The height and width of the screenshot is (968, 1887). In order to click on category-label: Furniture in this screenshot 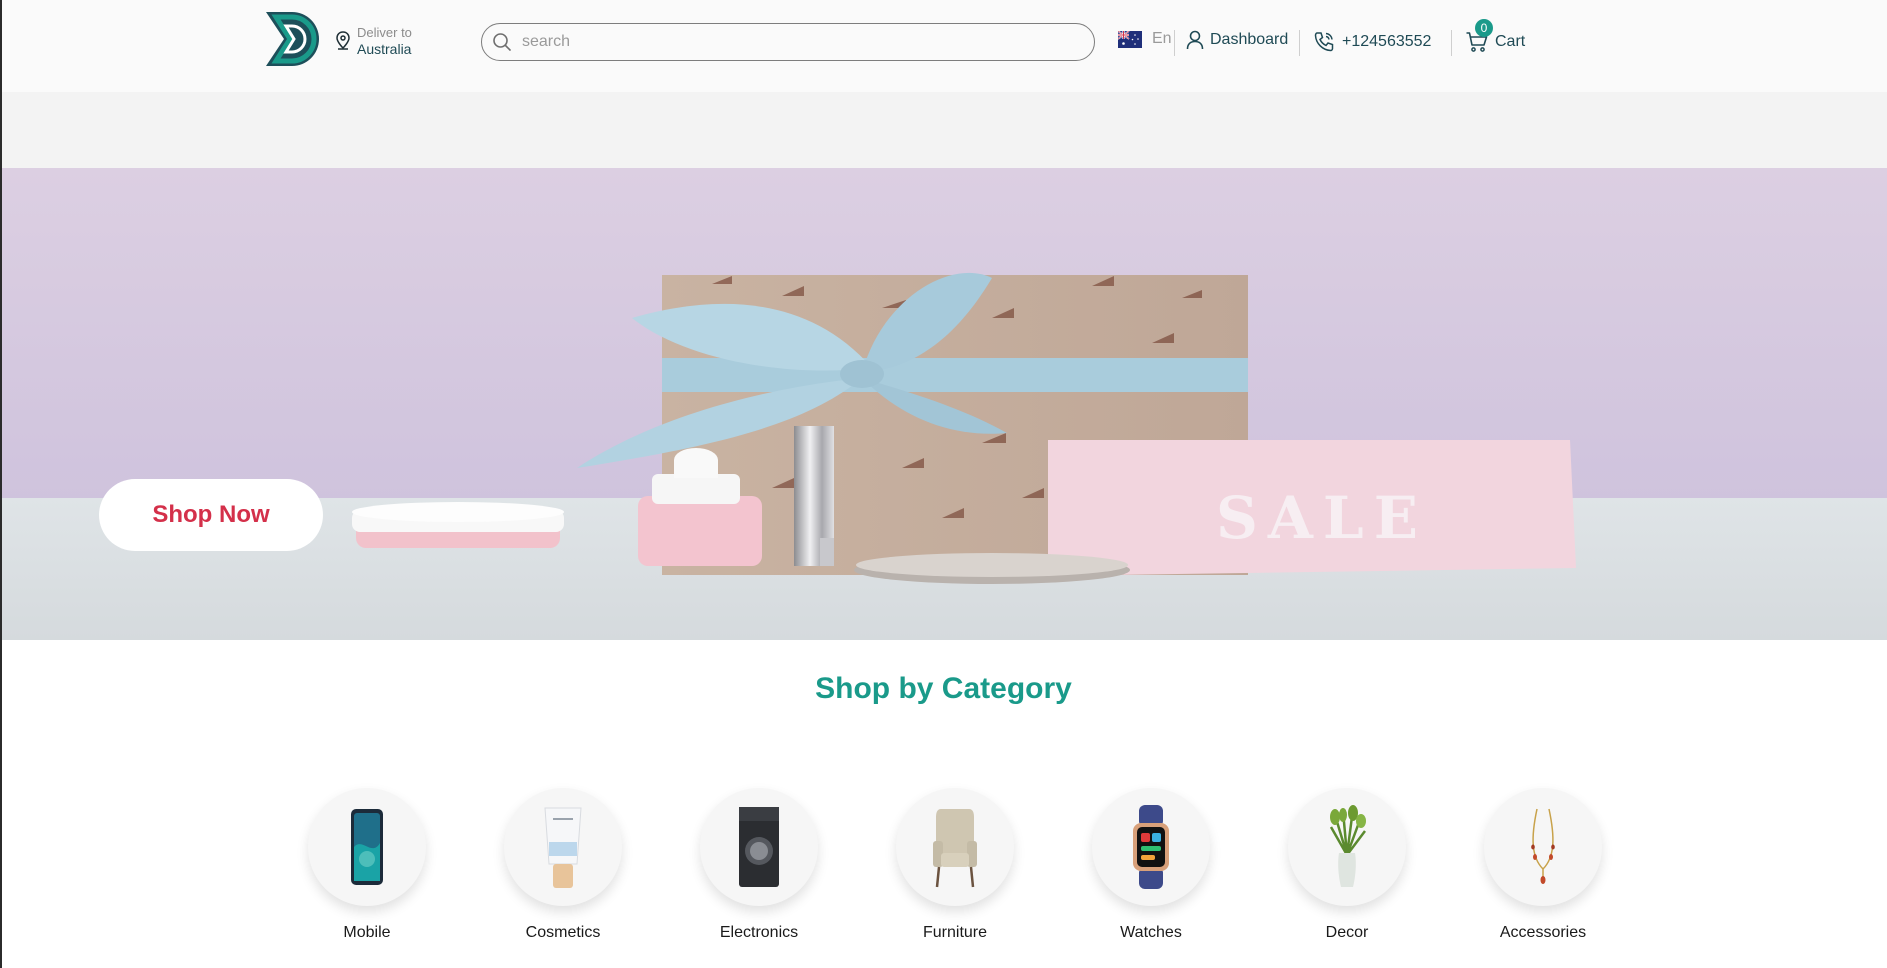, I will do `click(955, 932)`.